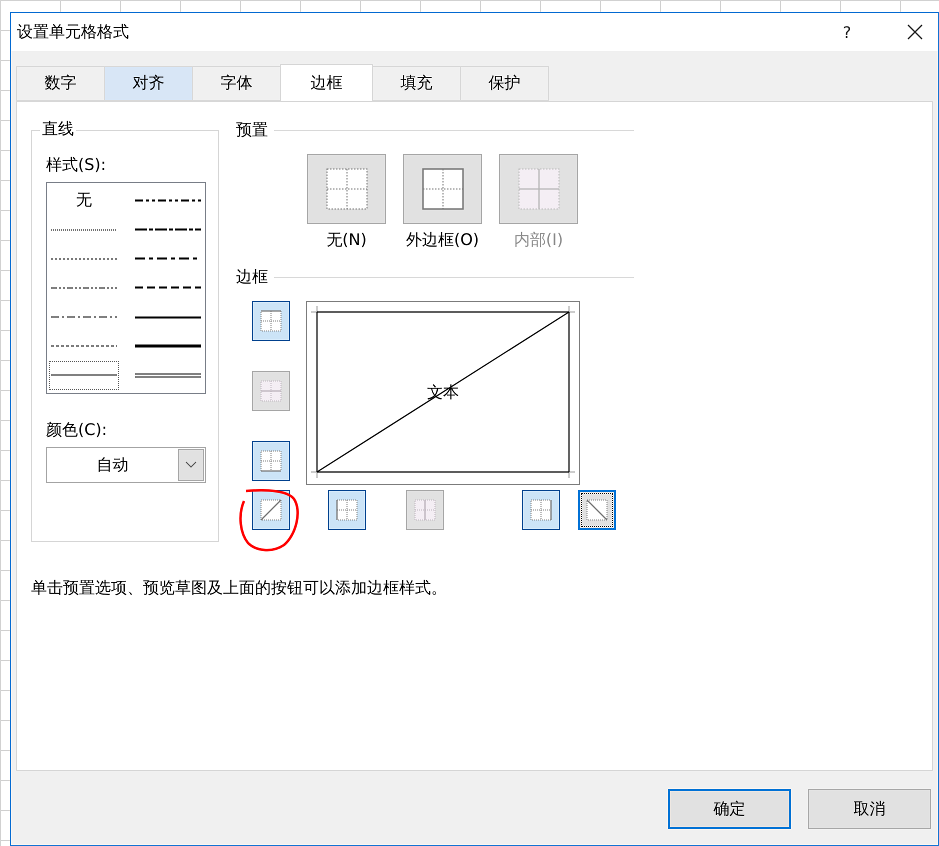 Image resolution: width=939 pixels, height=846 pixels. I want to click on line-style-option, so click(84, 375).